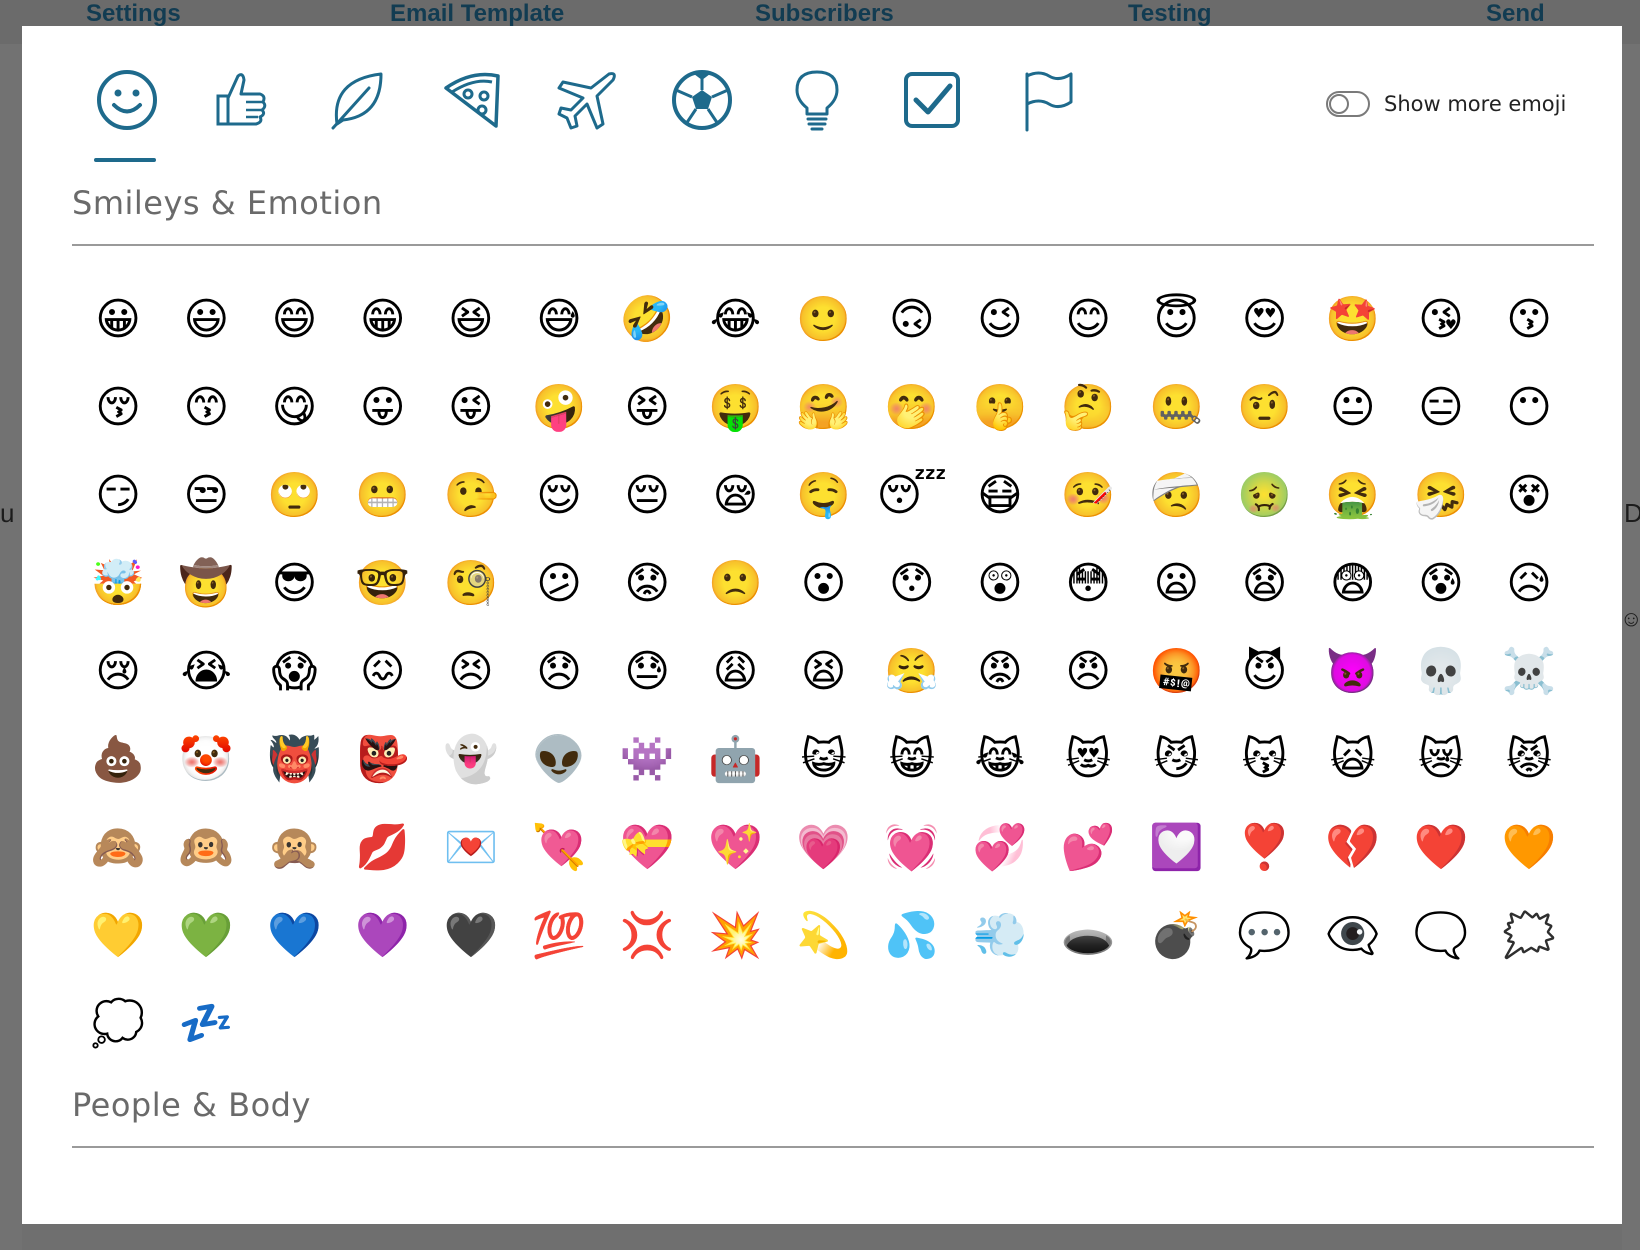 The image size is (1640, 1250). Describe the element at coordinates (1000, 760) in the screenshot. I see `emoji-button: 😹` at that location.